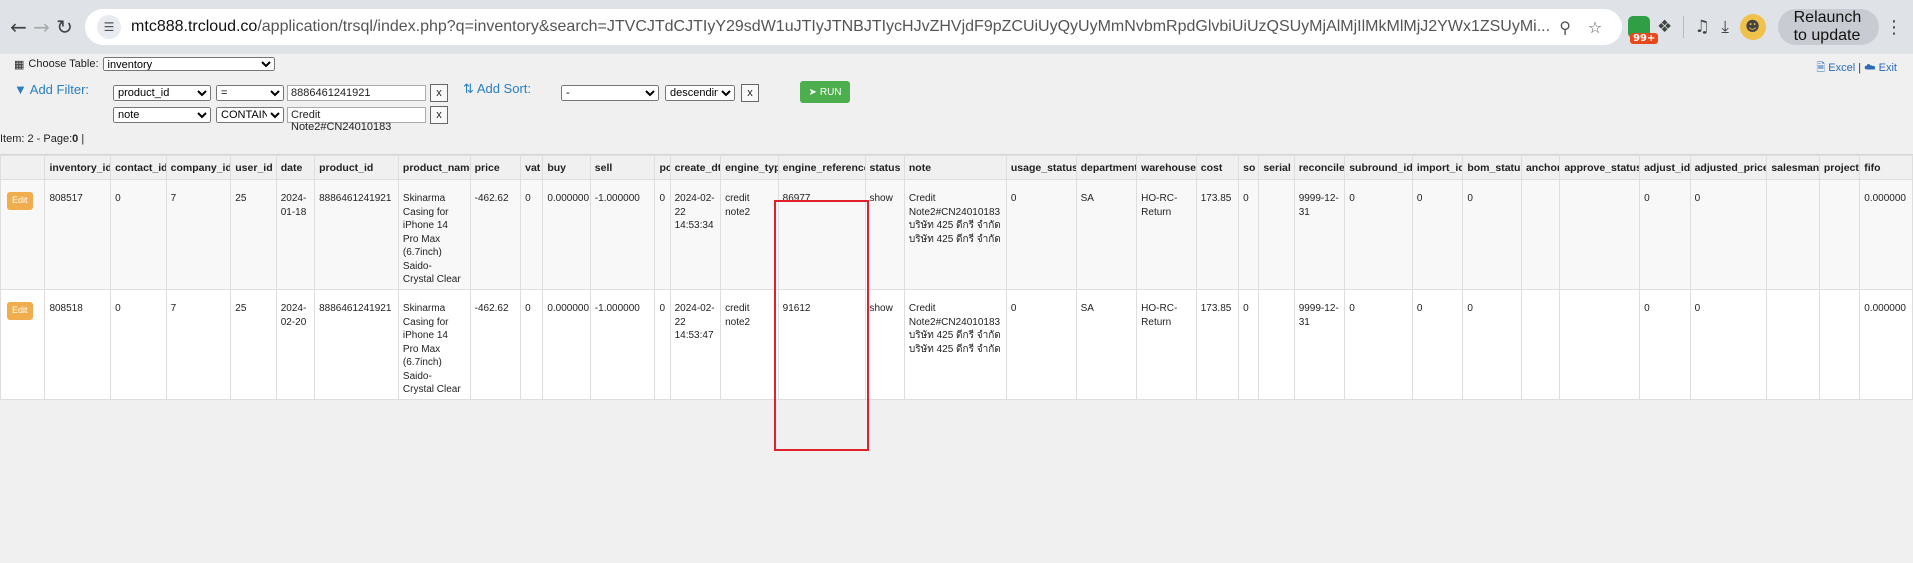 The height and width of the screenshot is (563, 1913). I want to click on table-select: inventory, so click(188, 64).